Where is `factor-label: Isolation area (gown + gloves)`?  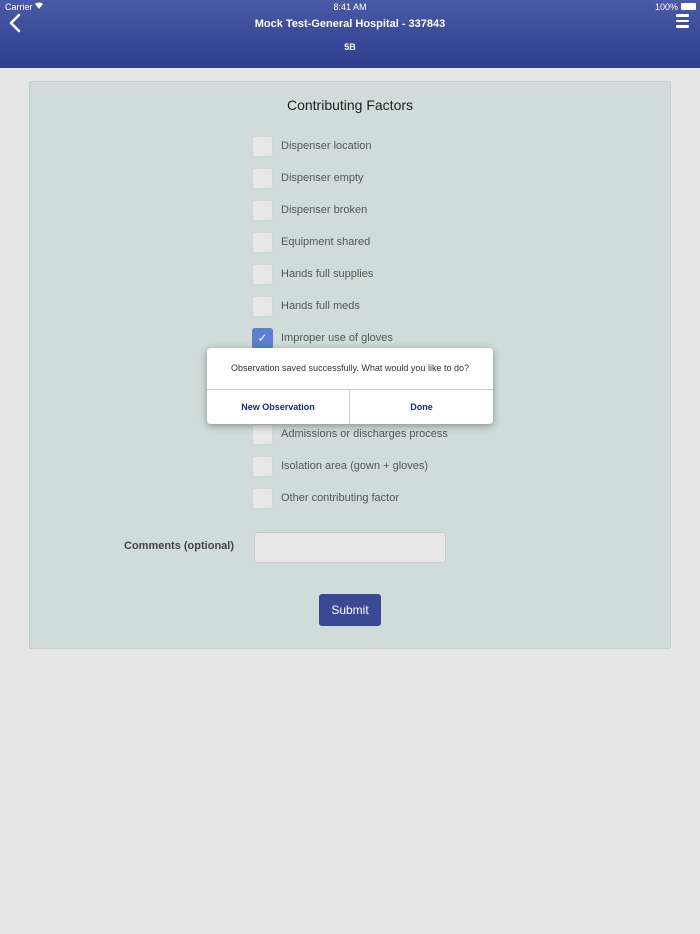
factor-label: Isolation area (gown + gloves) is located at coordinates (355, 466).